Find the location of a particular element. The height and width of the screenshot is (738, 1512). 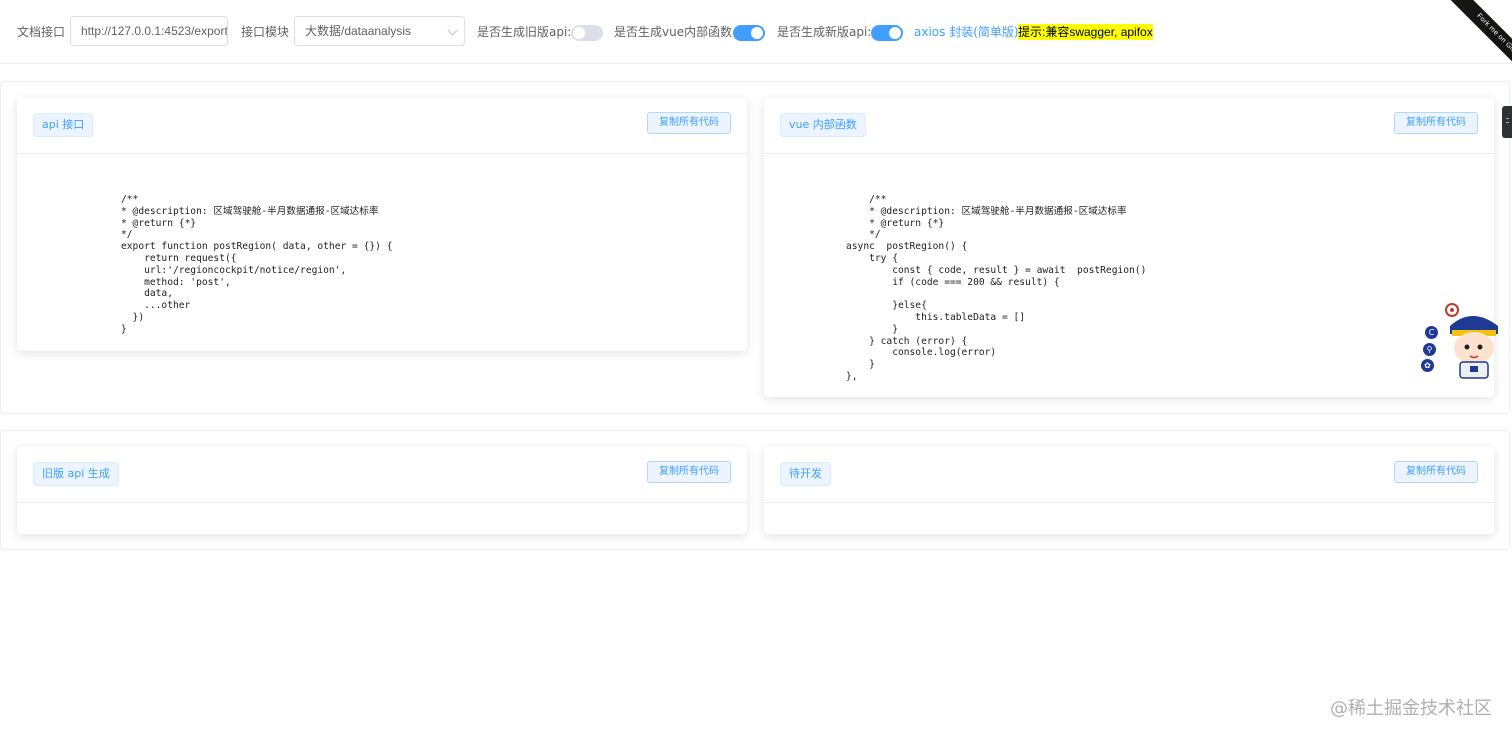

vue-card-tag: vue 内部函数 is located at coordinates (823, 125).